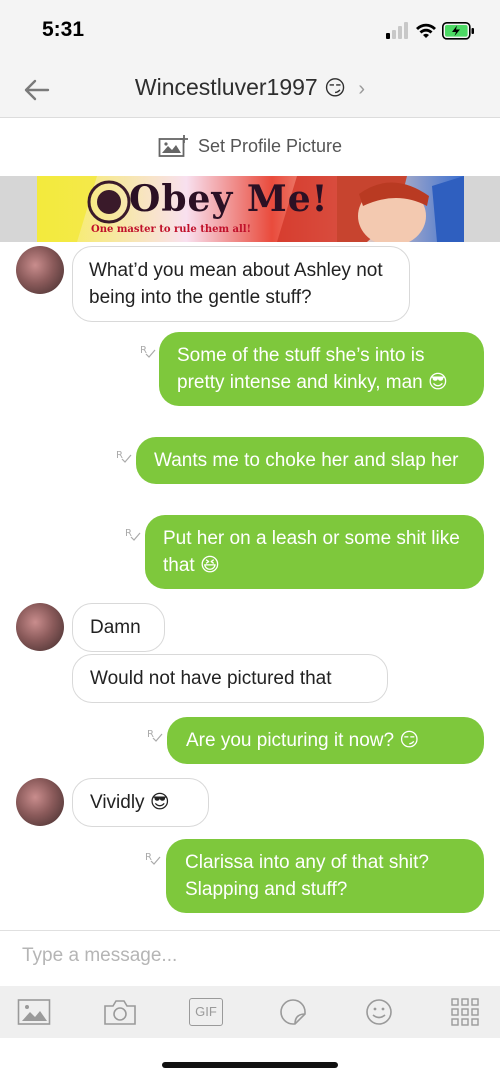  Describe the element at coordinates (397, 30) in the screenshot. I see `signal-icon` at that location.